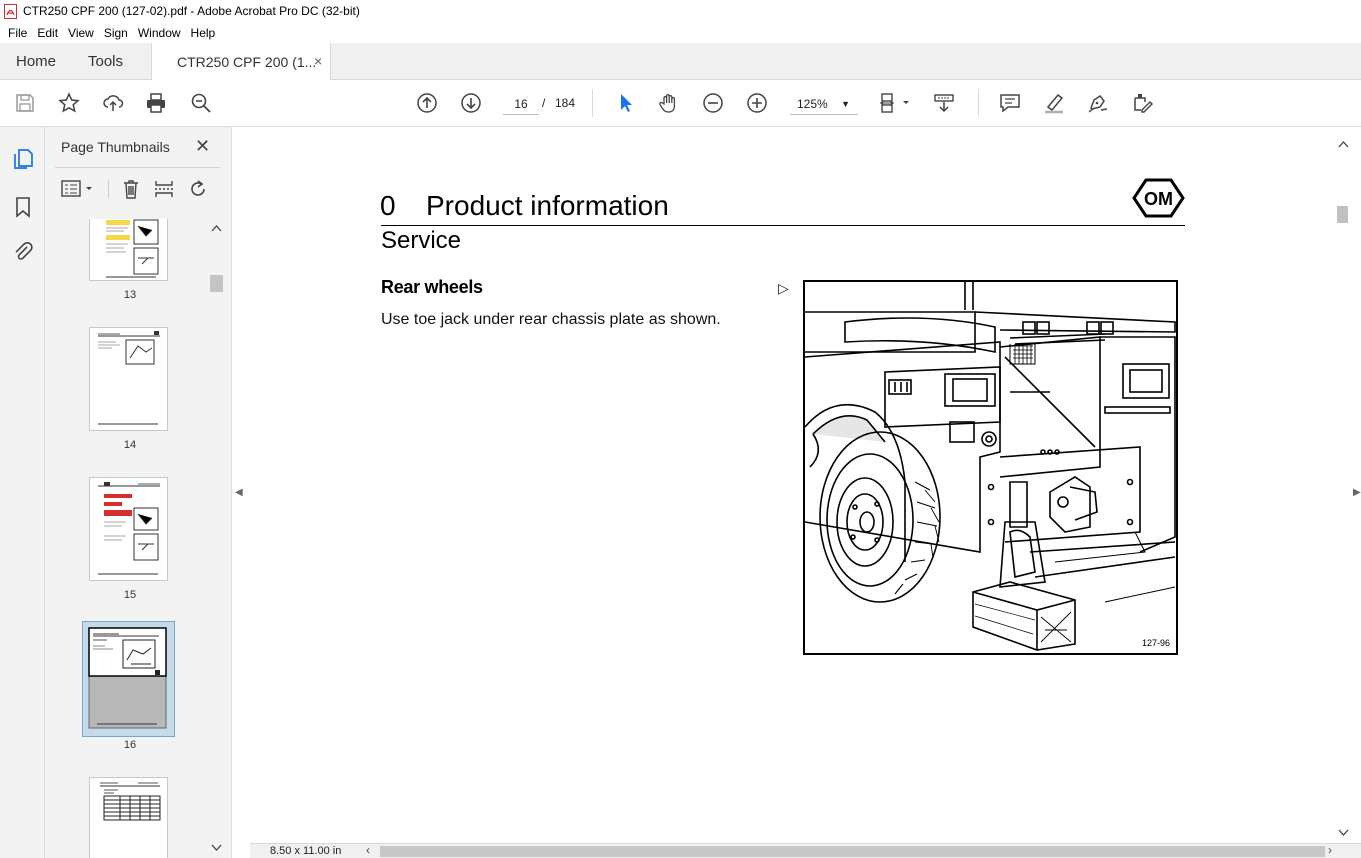 The height and width of the screenshot is (858, 1361). What do you see at coordinates (944, 103) in the screenshot?
I see `scrolling-mode-icon` at bounding box center [944, 103].